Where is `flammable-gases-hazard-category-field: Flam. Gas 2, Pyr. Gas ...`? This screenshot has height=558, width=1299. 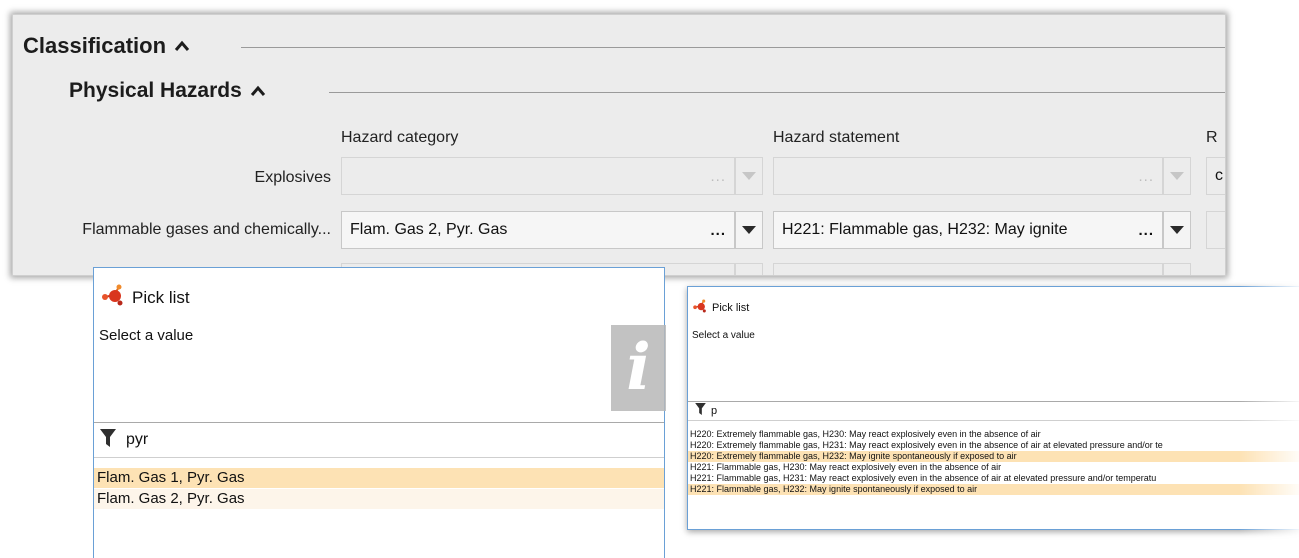 flammable-gases-hazard-category-field: Flam. Gas 2, Pyr. Gas ... is located at coordinates (538, 230).